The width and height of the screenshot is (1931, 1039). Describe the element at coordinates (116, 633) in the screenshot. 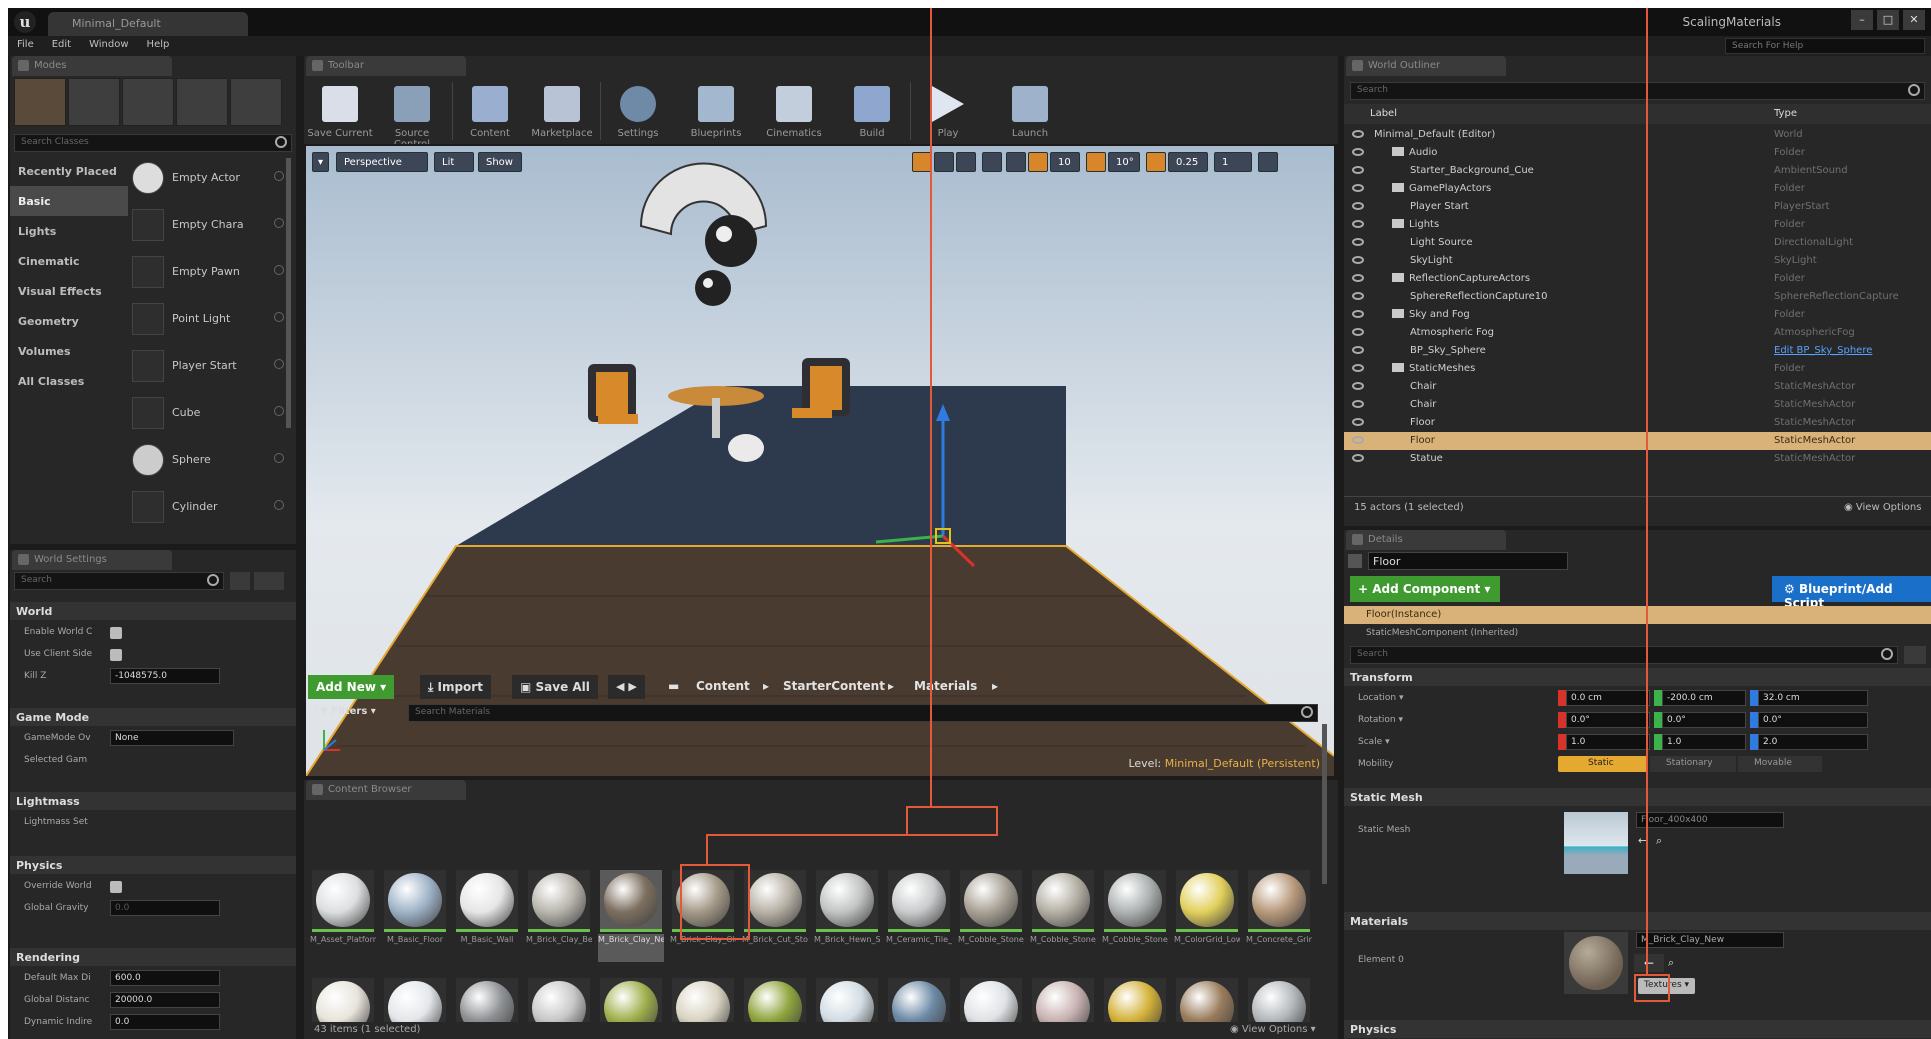

I see `enable-world-checkbox` at that location.